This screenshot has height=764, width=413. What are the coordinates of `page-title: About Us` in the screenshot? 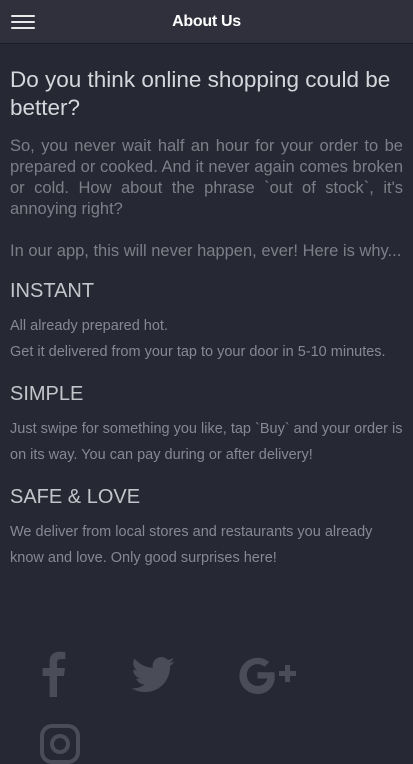 It's located at (206, 21).